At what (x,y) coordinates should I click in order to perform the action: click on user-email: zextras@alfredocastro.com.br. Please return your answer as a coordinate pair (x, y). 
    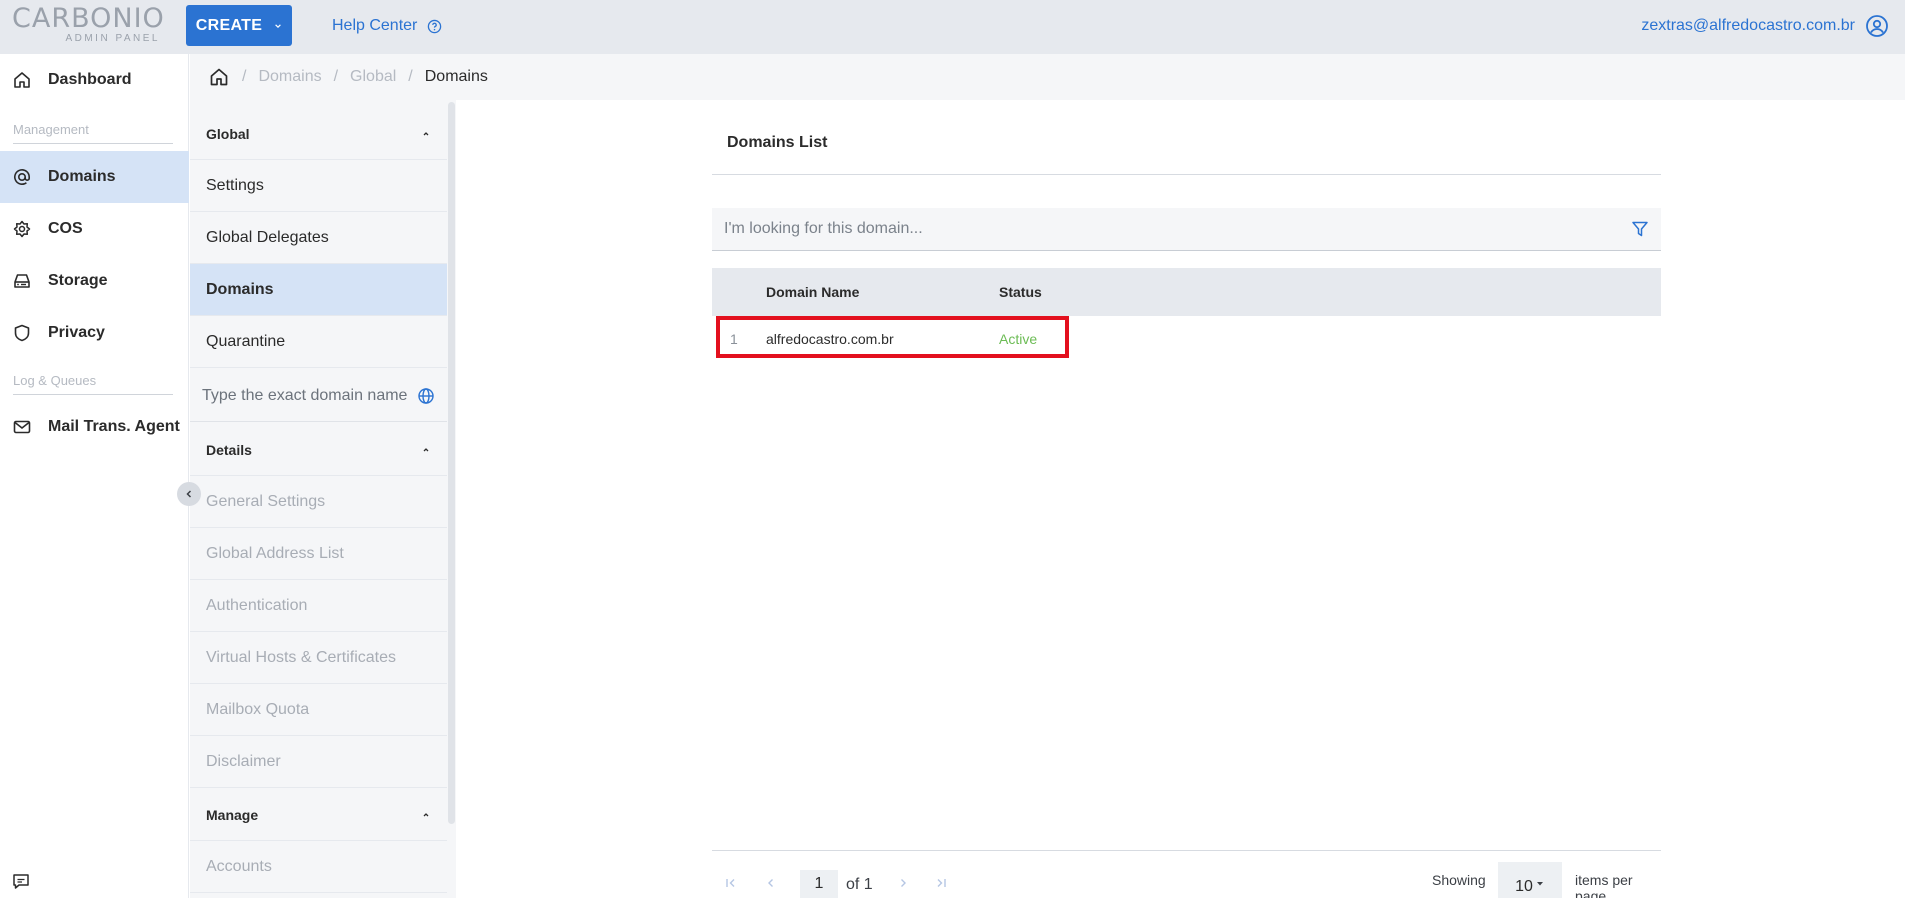
    Looking at the image, I should click on (1748, 26).